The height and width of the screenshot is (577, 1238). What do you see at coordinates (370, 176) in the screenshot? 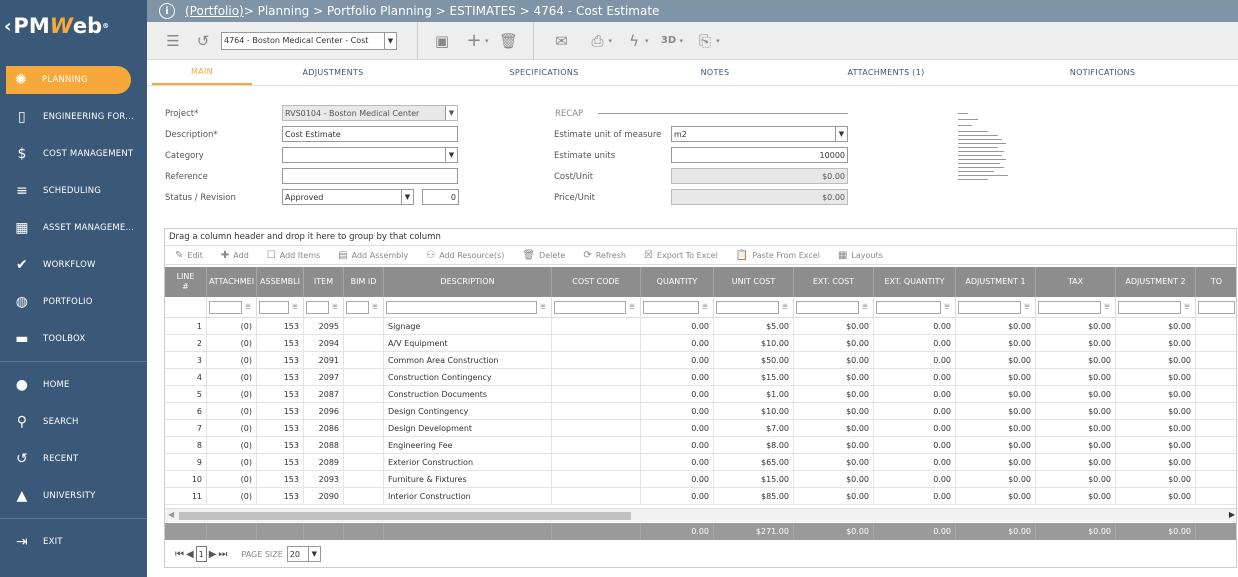
I see `reference-field` at bounding box center [370, 176].